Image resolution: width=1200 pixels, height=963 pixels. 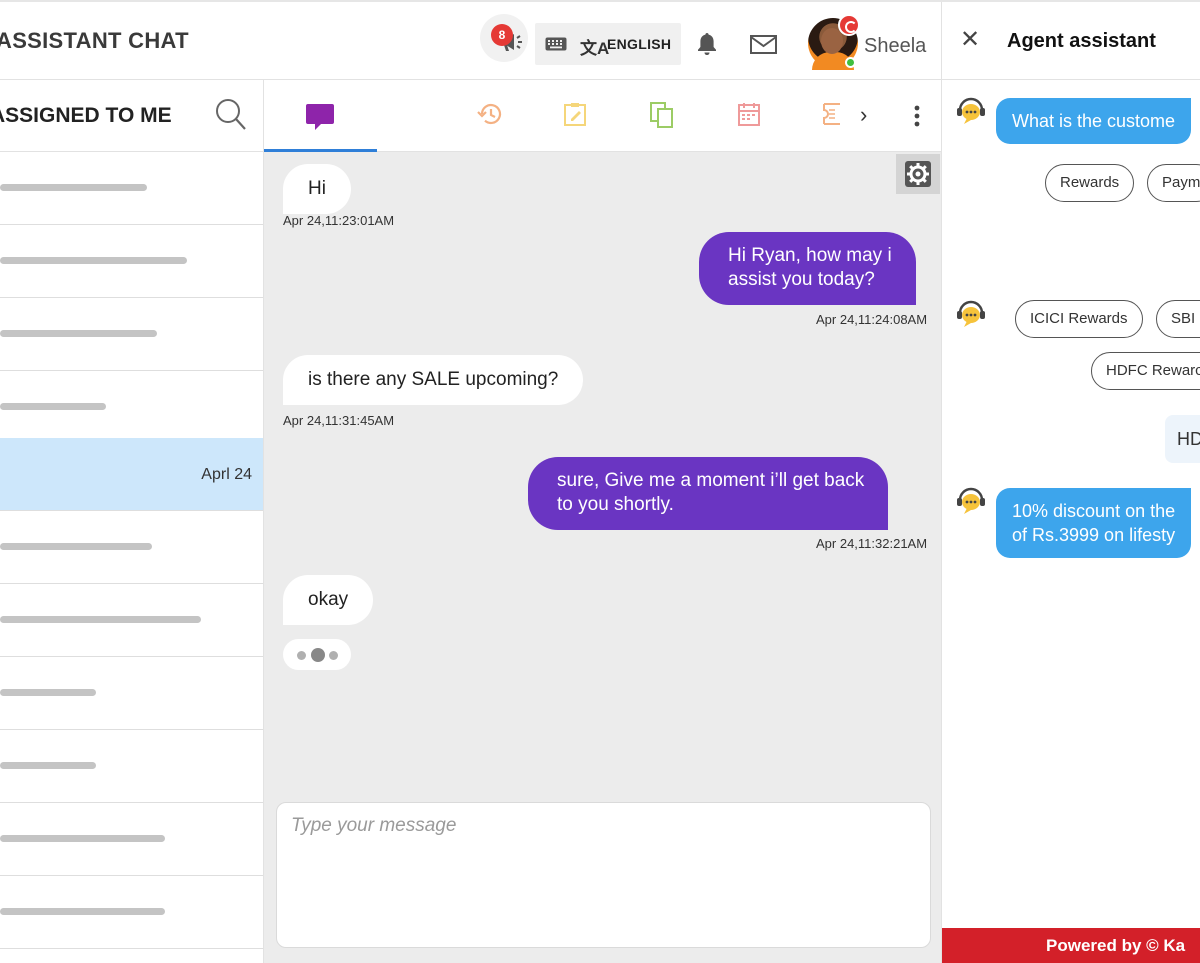 What do you see at coordinates (1071, 945) in the screenshot?
I see `powered-by-footer: Powered by © Ka` at bounding box center [1071, 945].